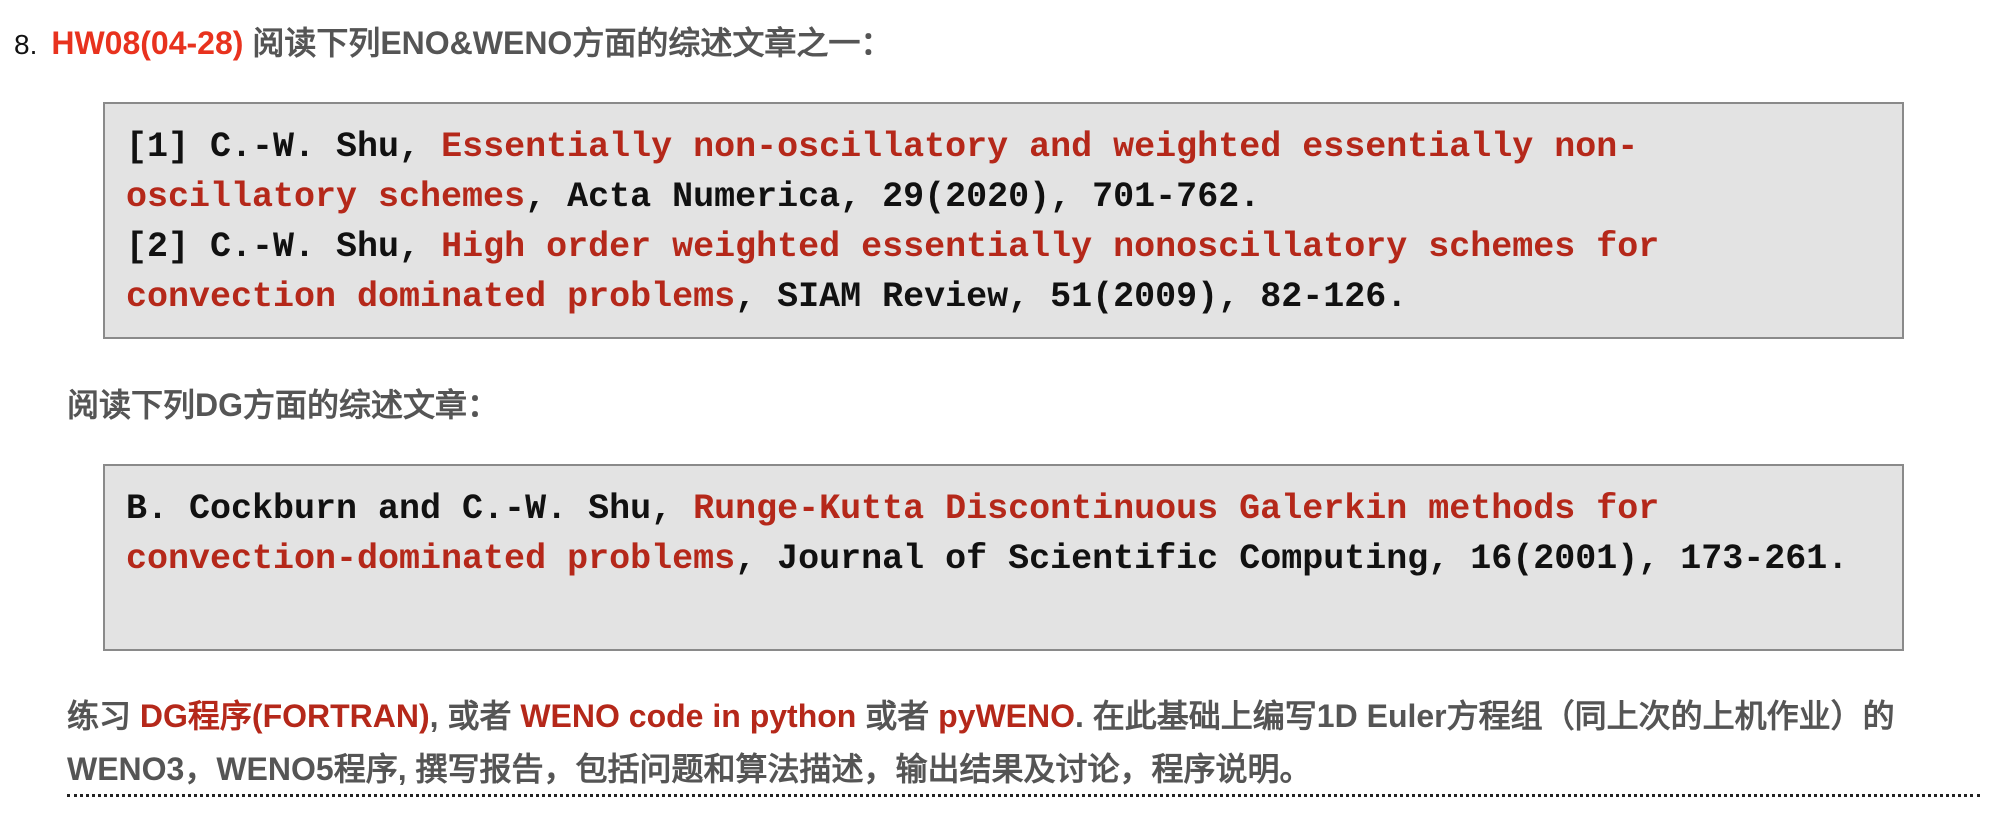  Describe the element at coordinates (284, 147) in the screenshot. I see `reference-author: [1] C.-W. Shu,` at that location.